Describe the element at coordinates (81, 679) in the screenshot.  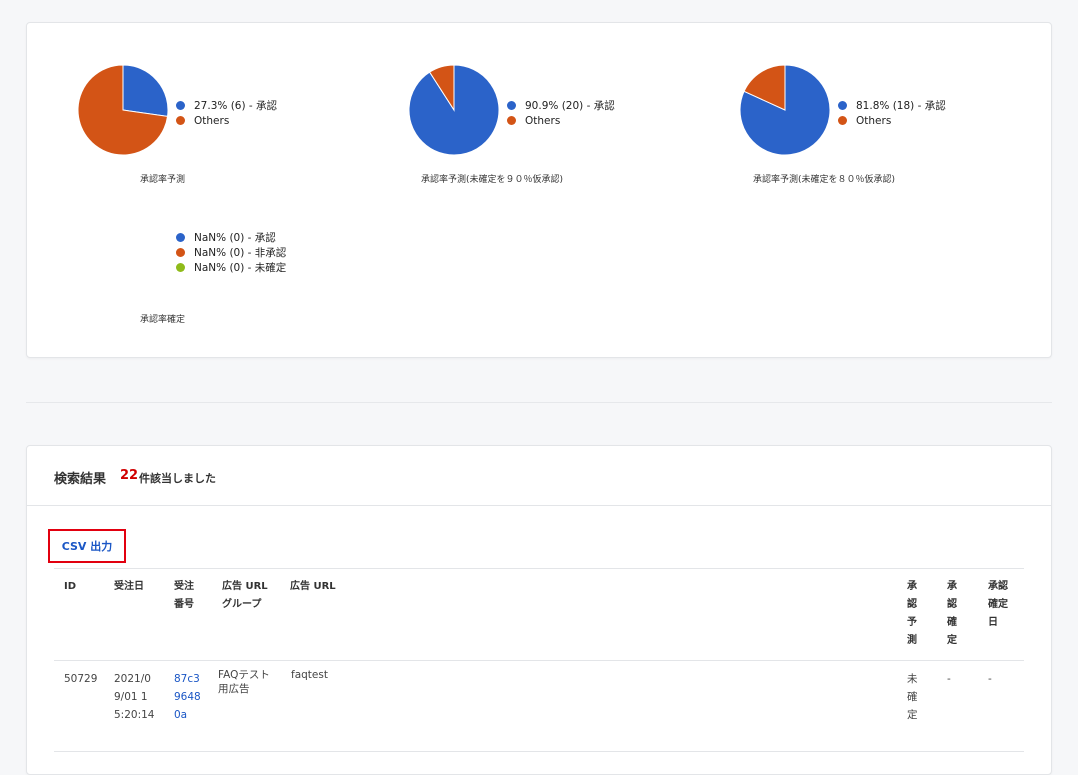
I see `cell-id: 50729` at that location.